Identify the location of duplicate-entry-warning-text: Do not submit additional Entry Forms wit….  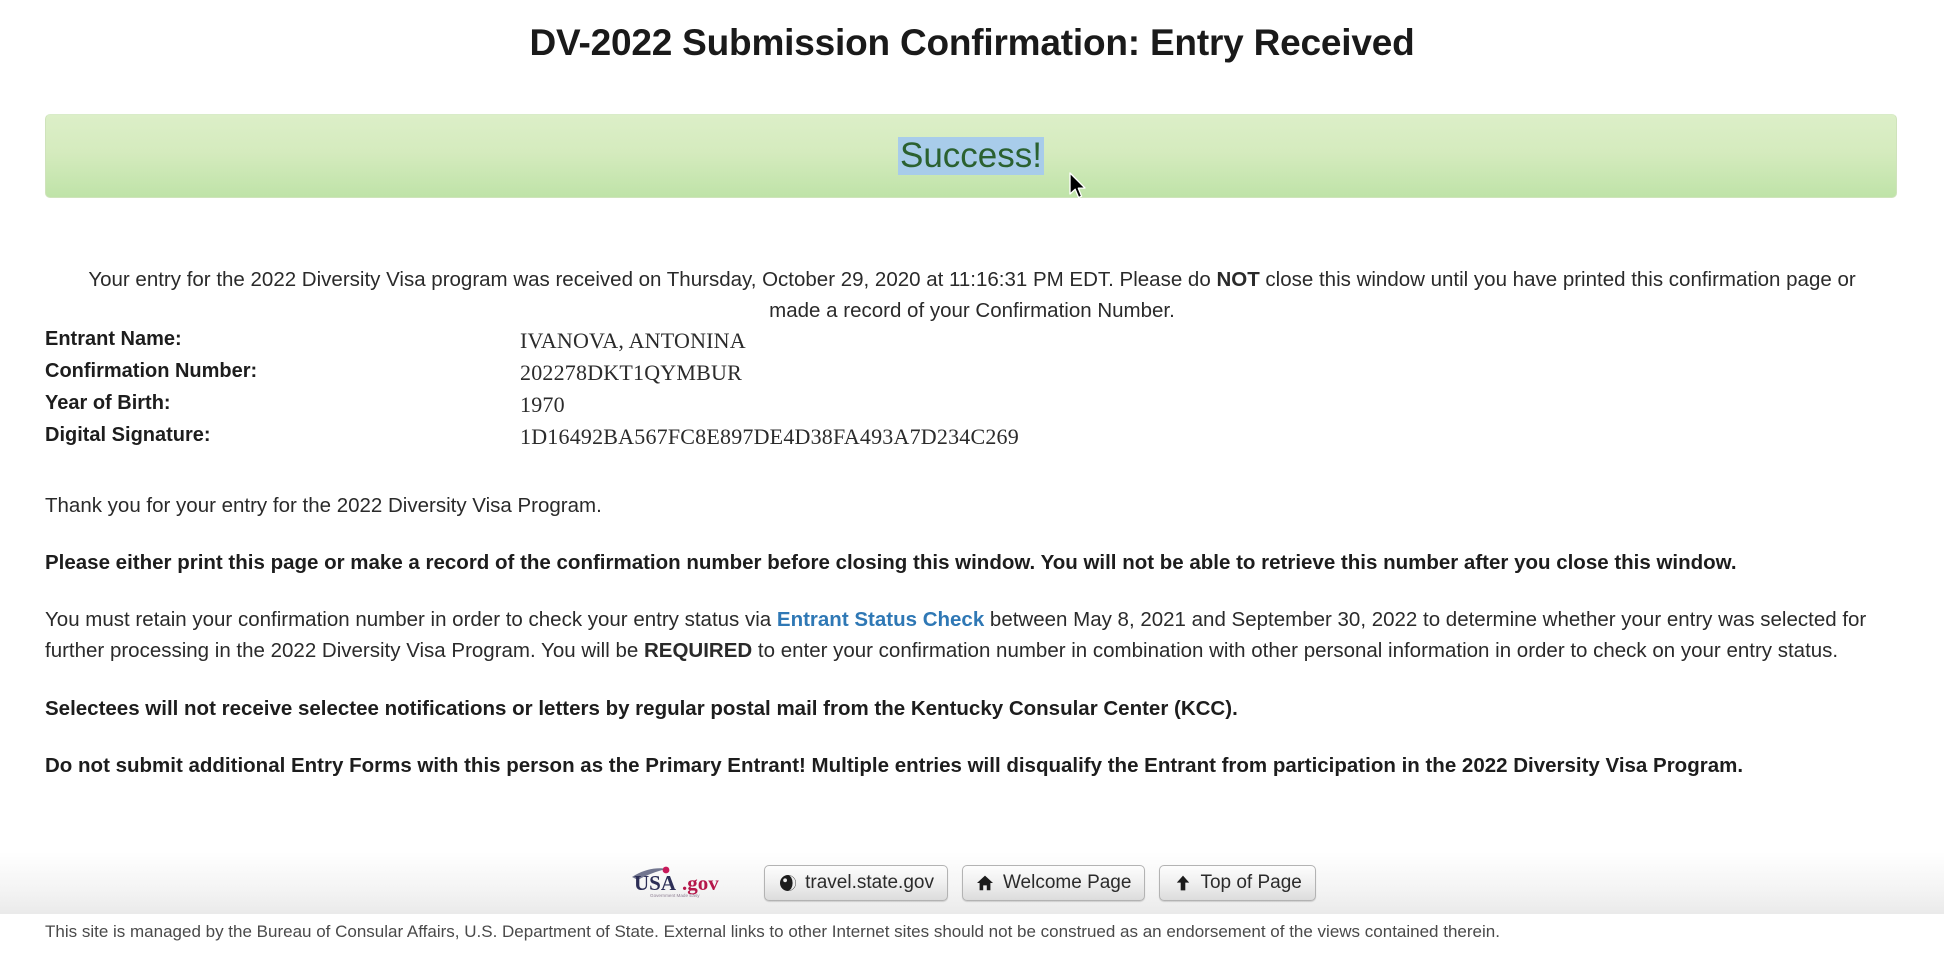
(894, 765).